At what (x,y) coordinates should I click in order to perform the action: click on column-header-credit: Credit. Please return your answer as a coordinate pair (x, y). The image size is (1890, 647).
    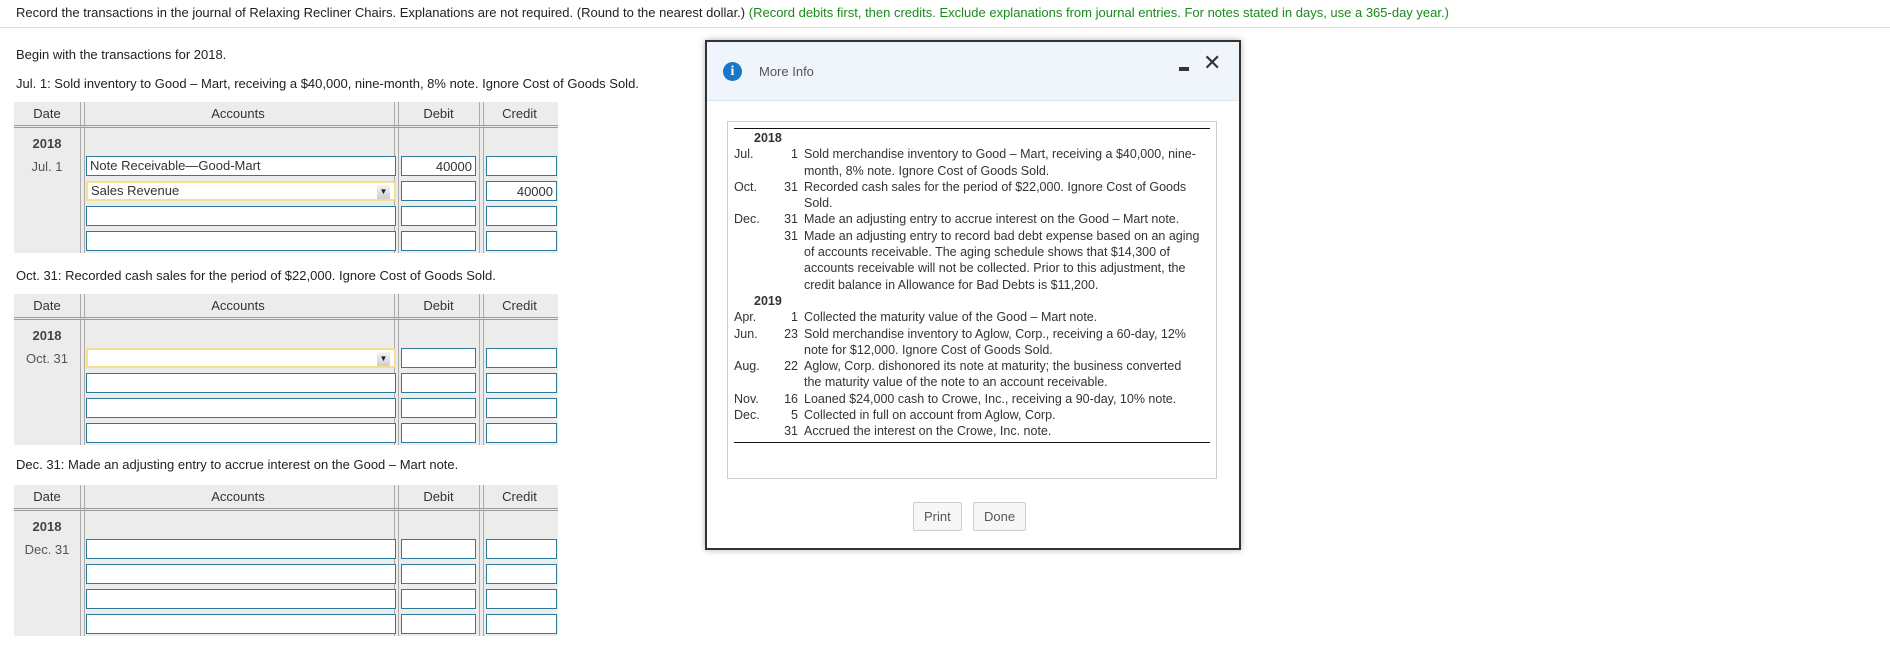
    Looking at the image, I should click on (519, 113).